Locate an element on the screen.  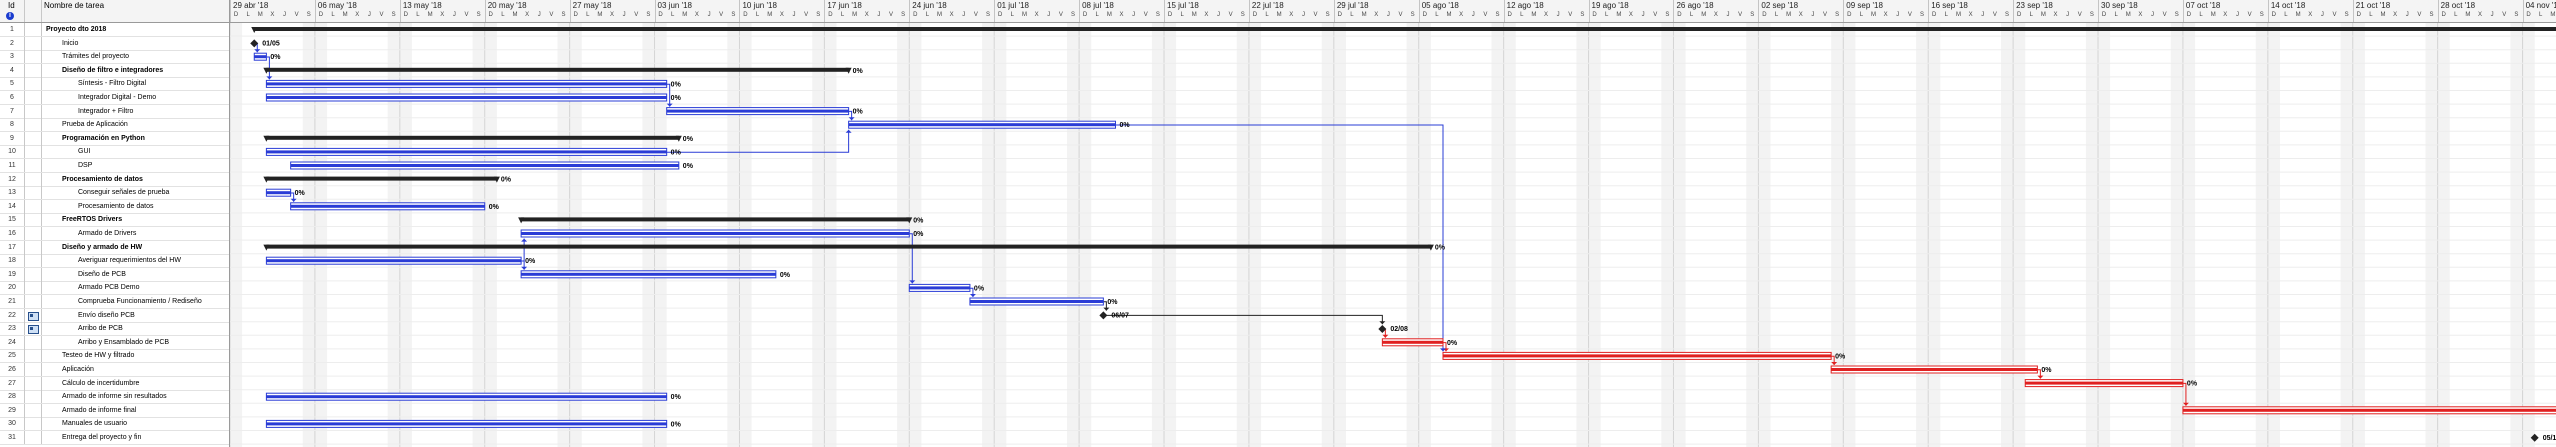
task-name: Programación en Python is located at coordinates (103, 138).